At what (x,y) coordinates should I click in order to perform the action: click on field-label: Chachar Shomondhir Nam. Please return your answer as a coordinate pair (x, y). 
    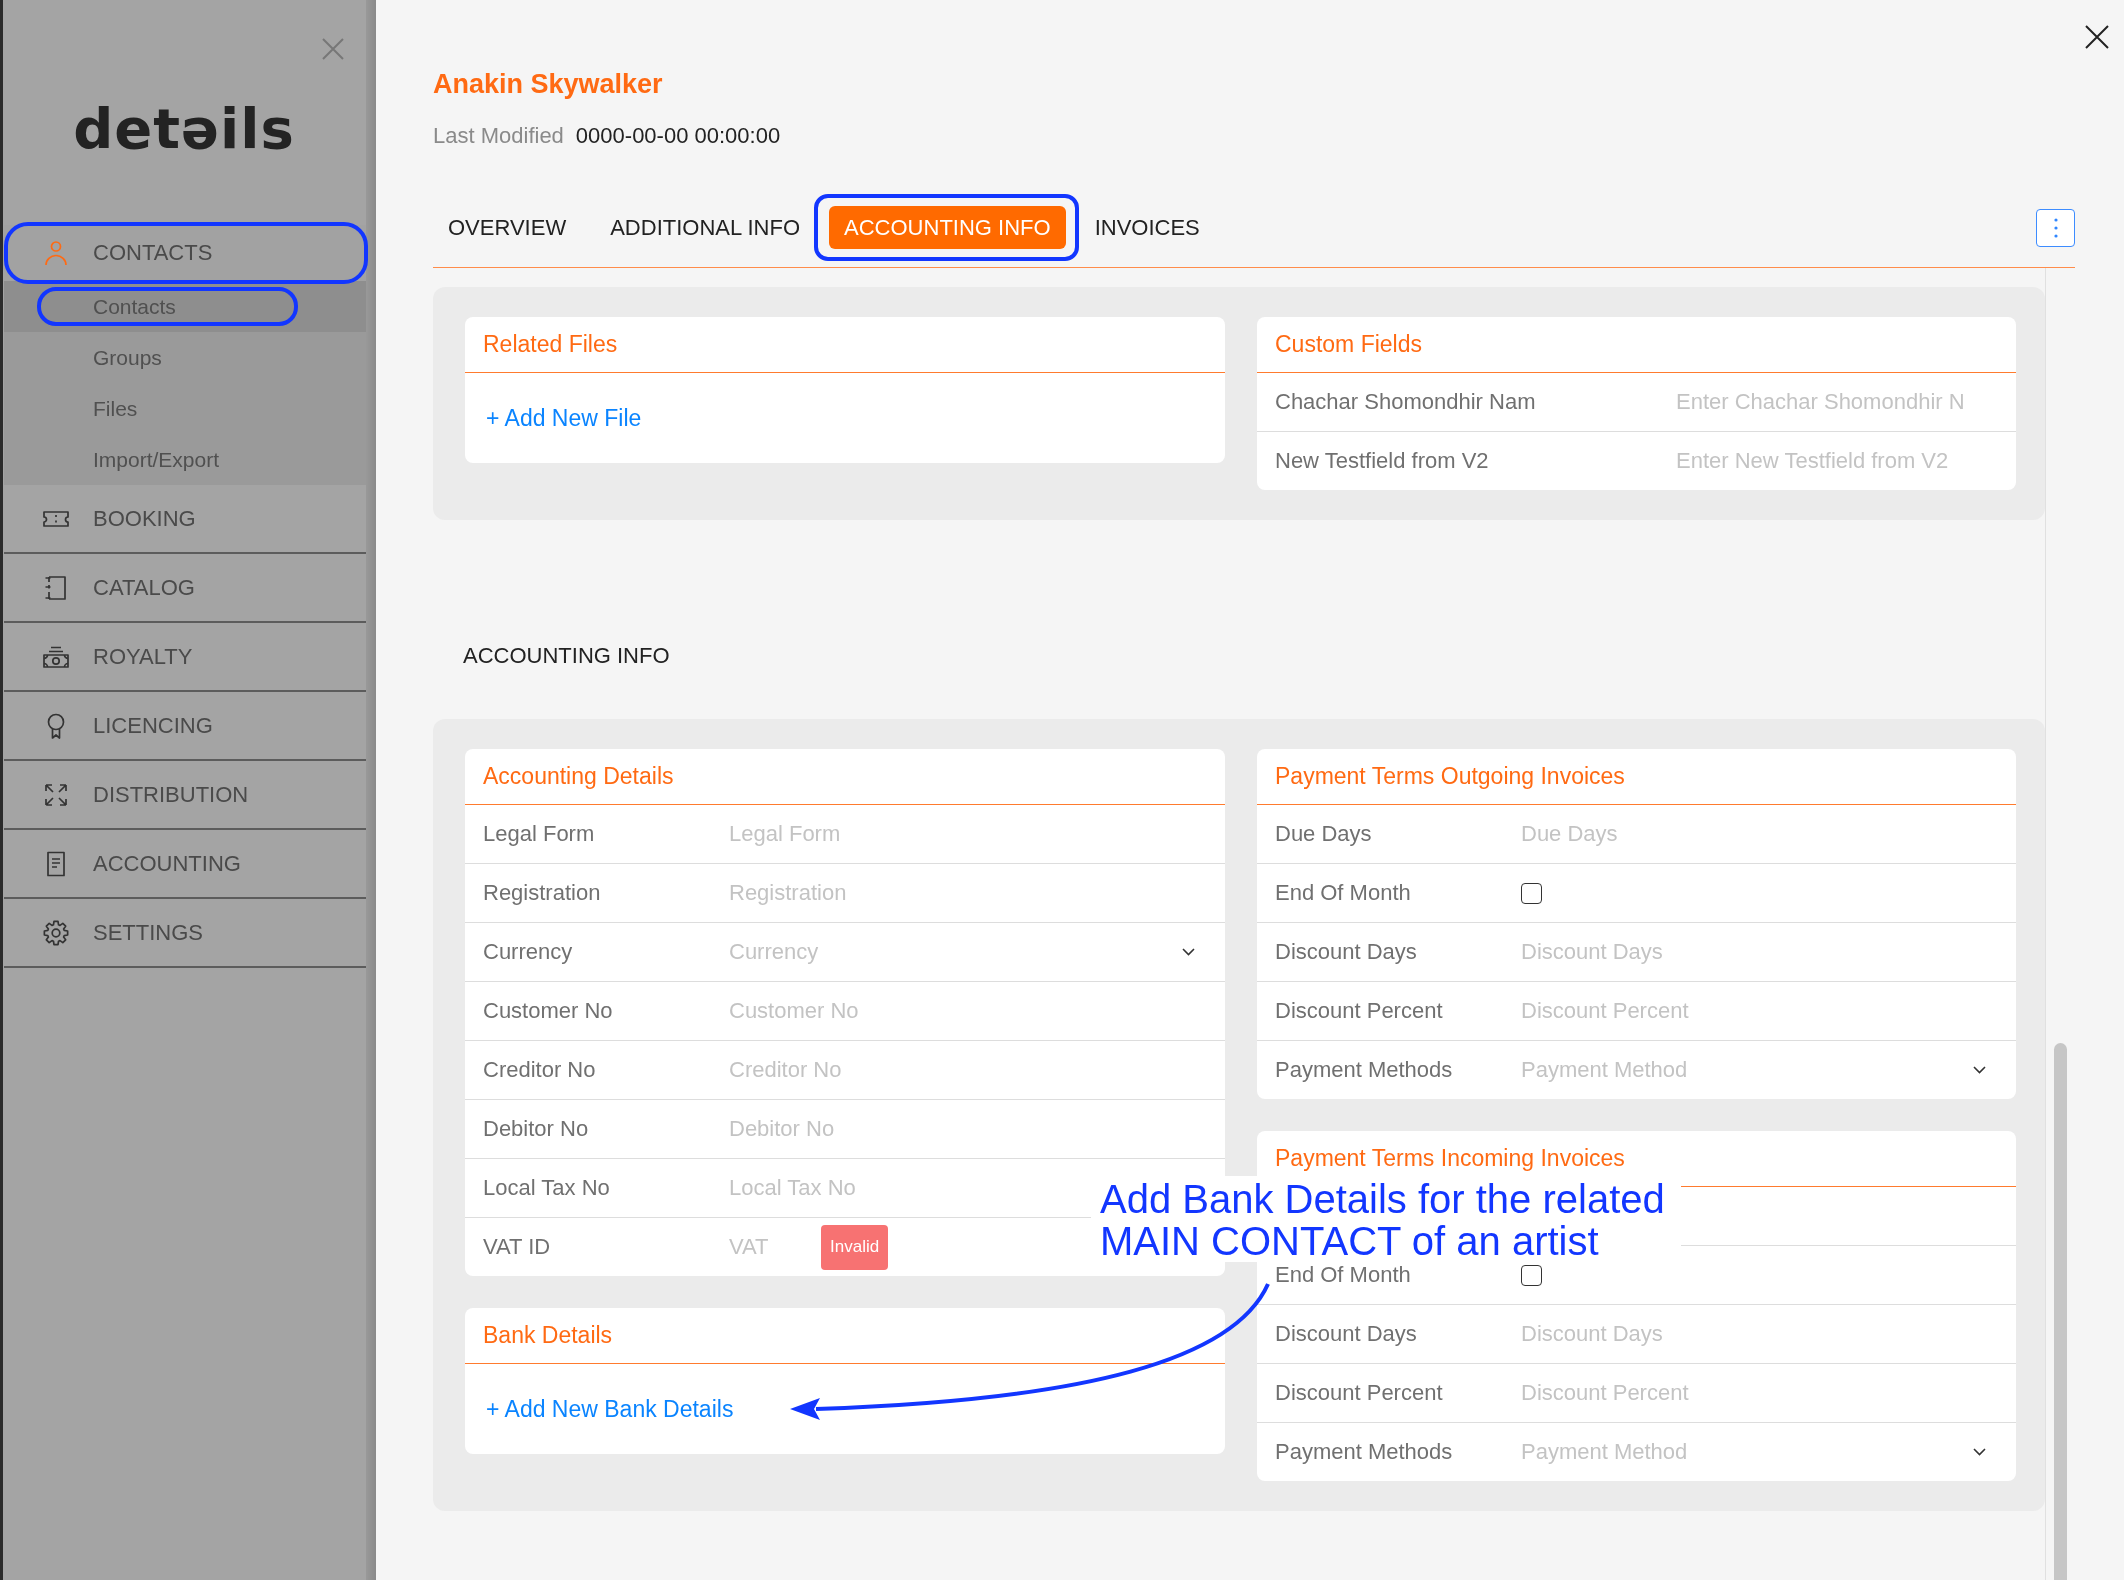
    Looking at the image, I should click on (1405, 402).